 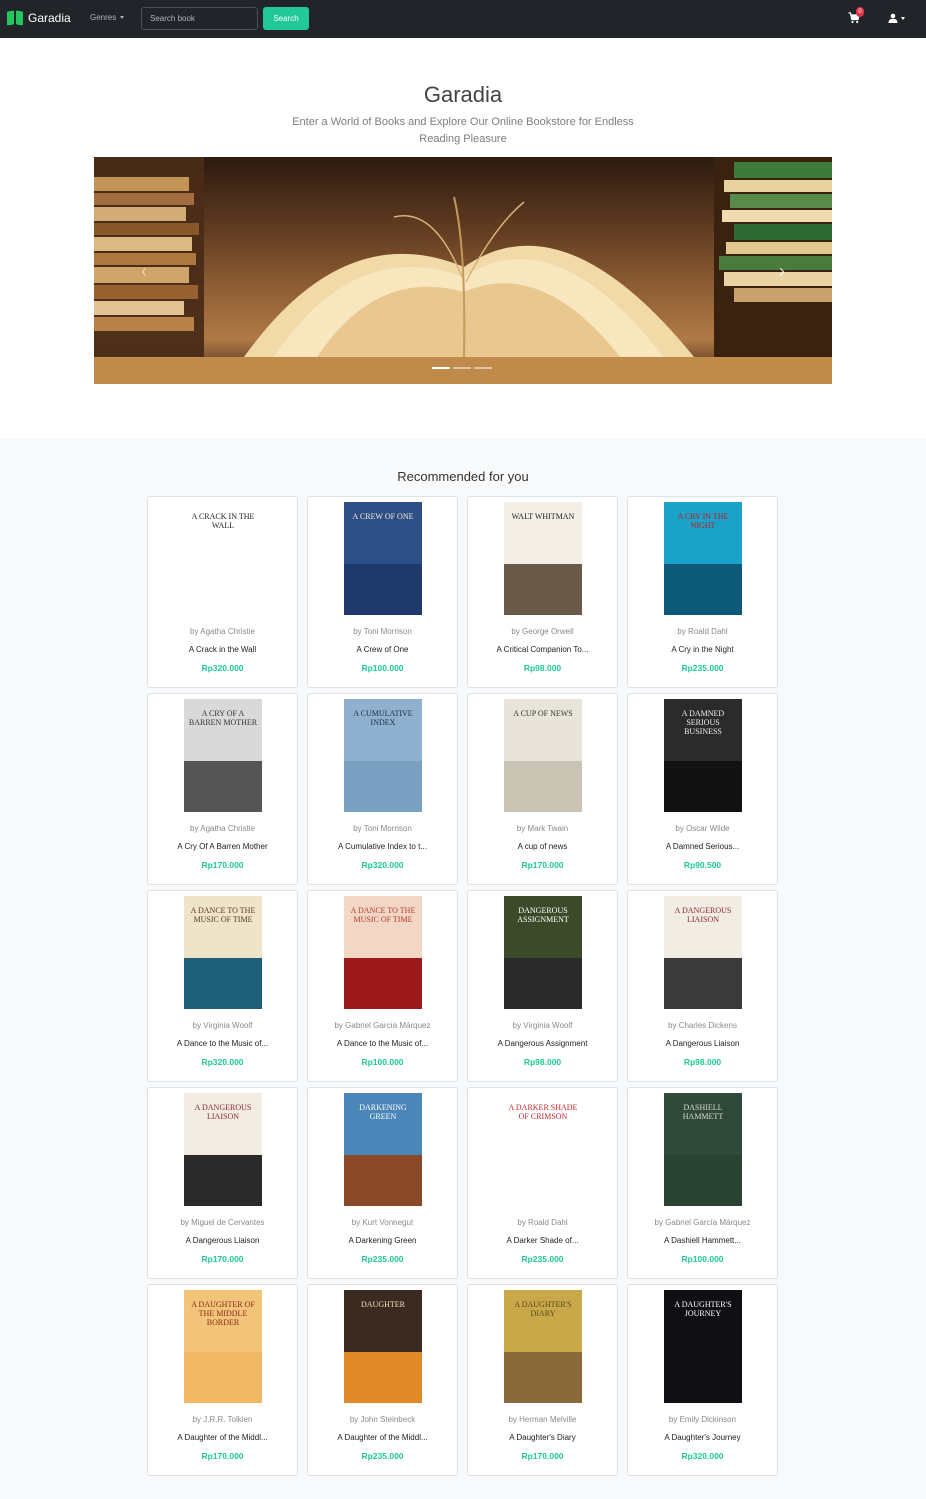 What do you see at coordinates (49, 18) in the screenshot?
I see `brand-name: Garadia` at bounding box center [49, 18].